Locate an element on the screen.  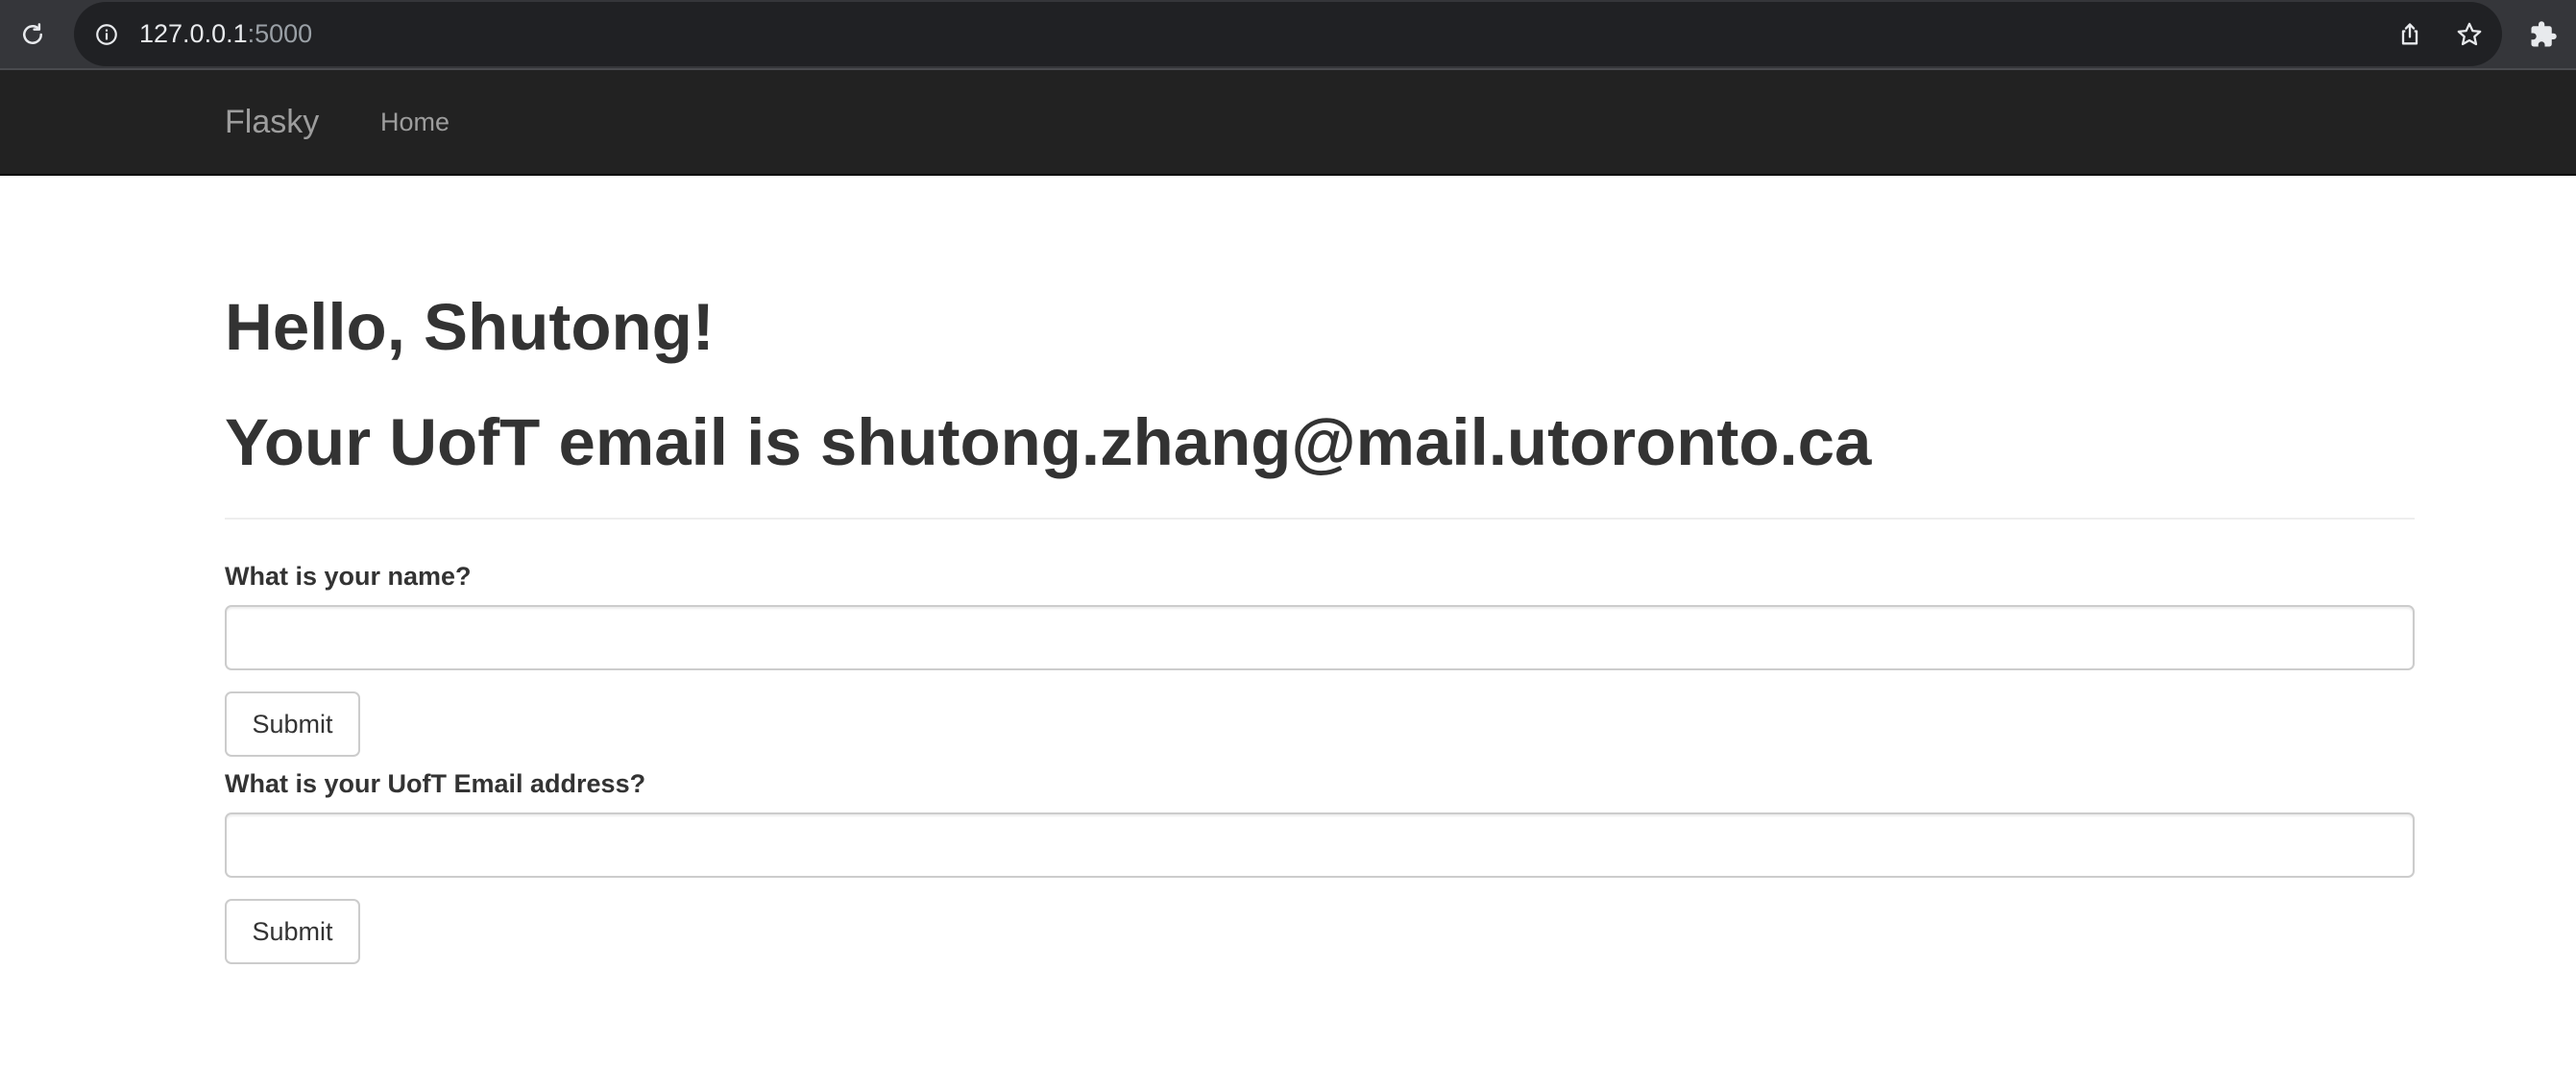
url-text: 127.0.0.1:5000 is located at coordinates (225, 34).